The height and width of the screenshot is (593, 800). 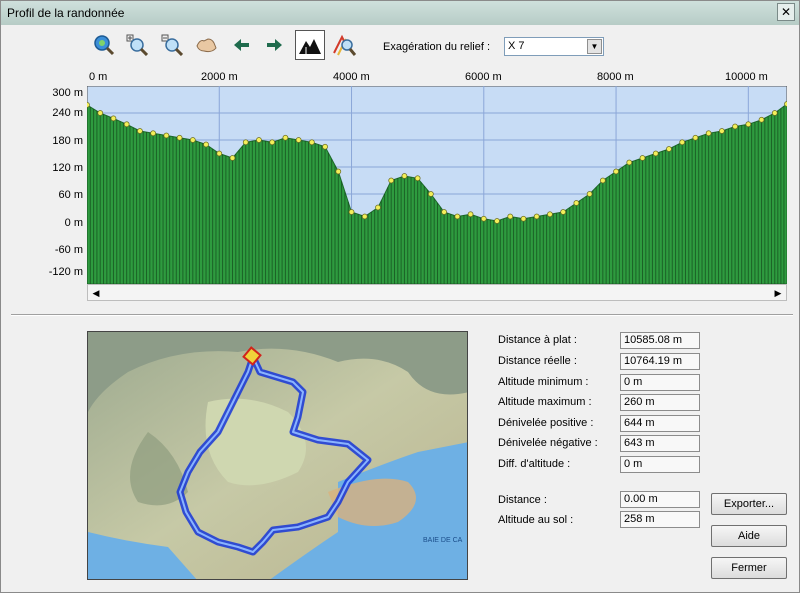 I want to click on close-window-button: ✕, so click(x=786, y=12).